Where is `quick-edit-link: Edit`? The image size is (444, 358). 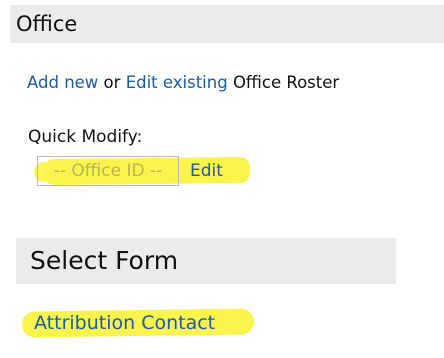
quick-edit-link: Edit is located at coordinates (206, 171).